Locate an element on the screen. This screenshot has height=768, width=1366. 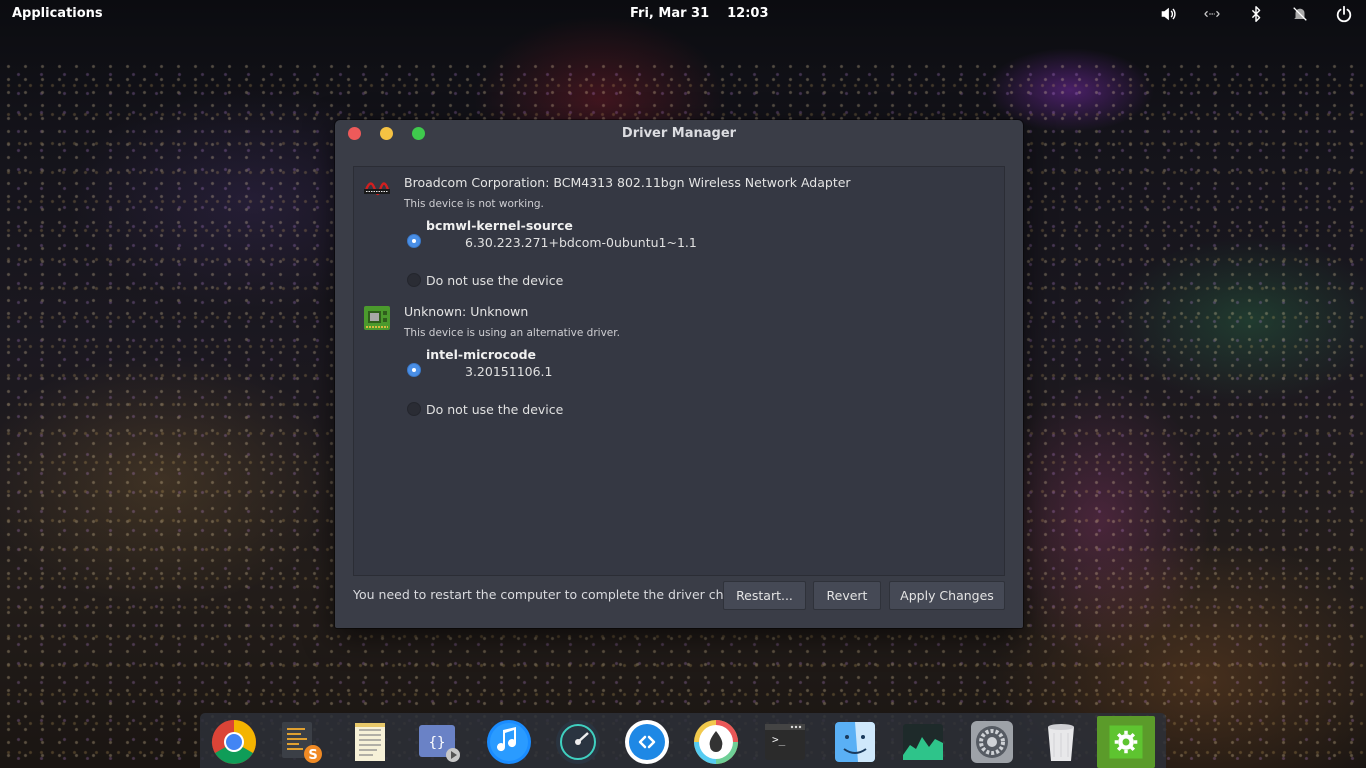
code-editor-icon: {} is located at coordinates (438, 742).